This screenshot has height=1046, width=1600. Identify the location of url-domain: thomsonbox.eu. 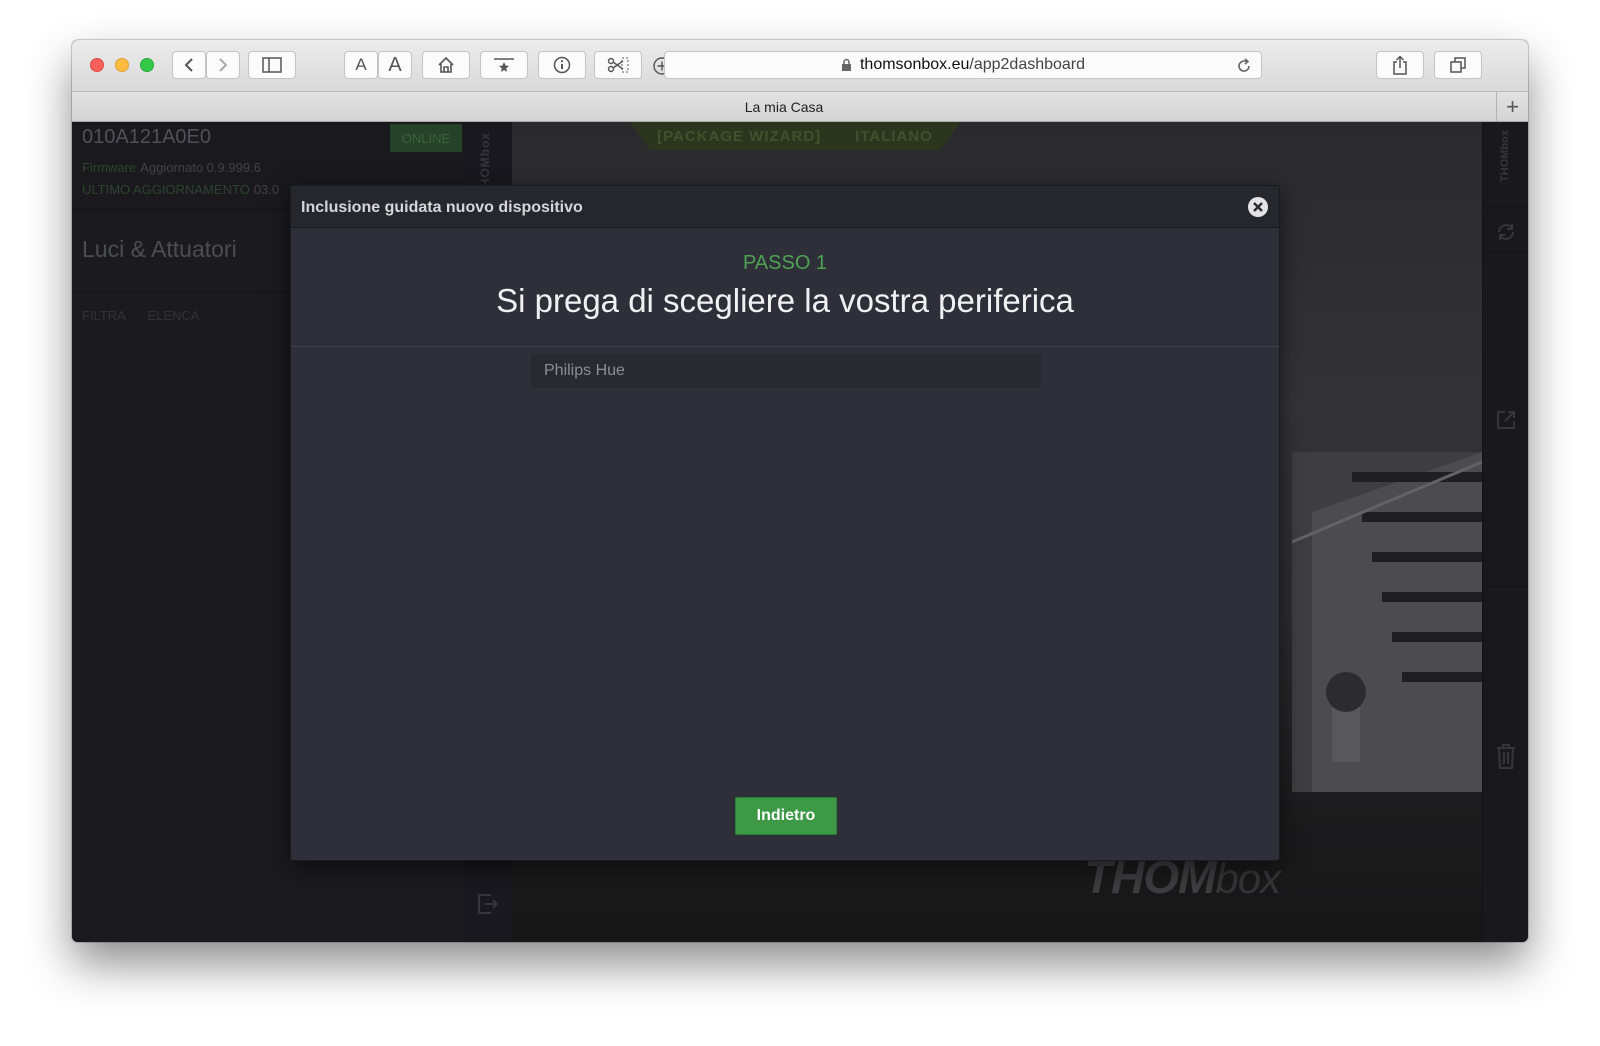
(914, 64).